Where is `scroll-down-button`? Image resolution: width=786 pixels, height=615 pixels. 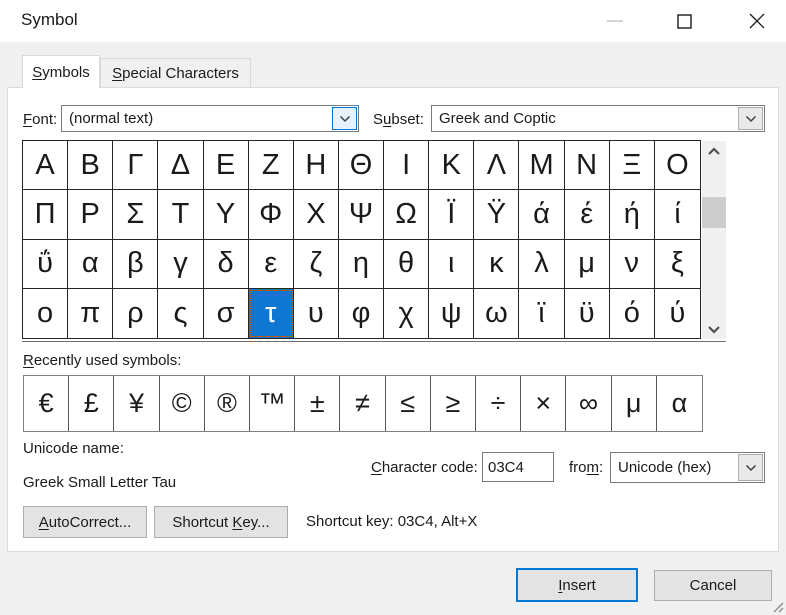 scroll-down-button is located at coordinates (714, 329).